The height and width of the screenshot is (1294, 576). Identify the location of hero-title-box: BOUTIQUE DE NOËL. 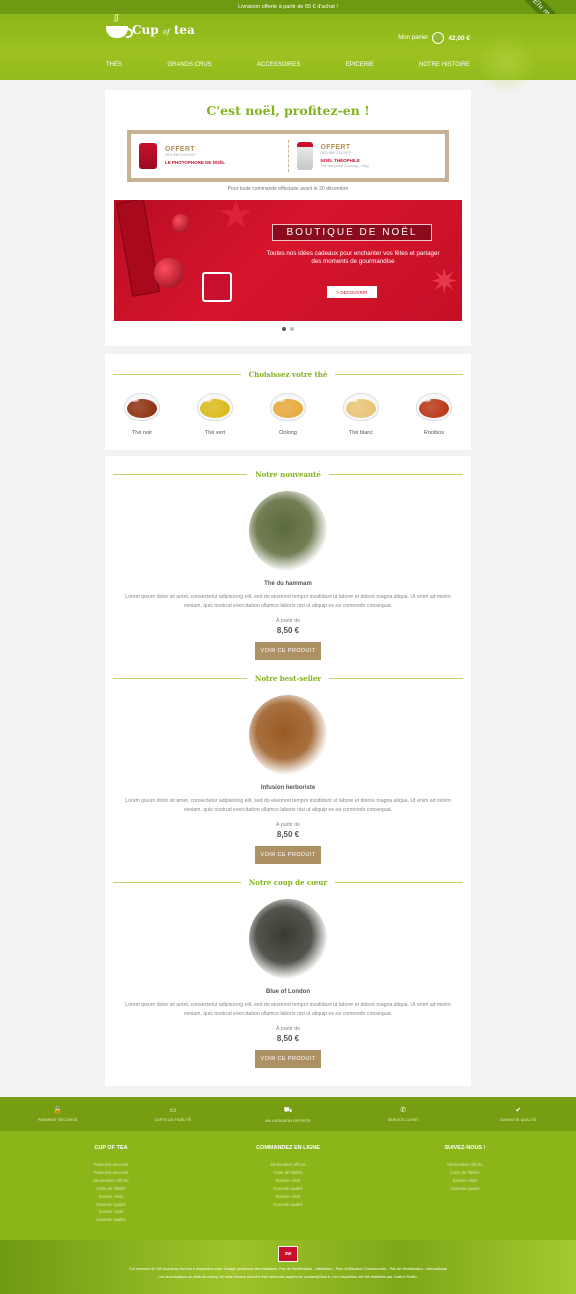
(352, 232).